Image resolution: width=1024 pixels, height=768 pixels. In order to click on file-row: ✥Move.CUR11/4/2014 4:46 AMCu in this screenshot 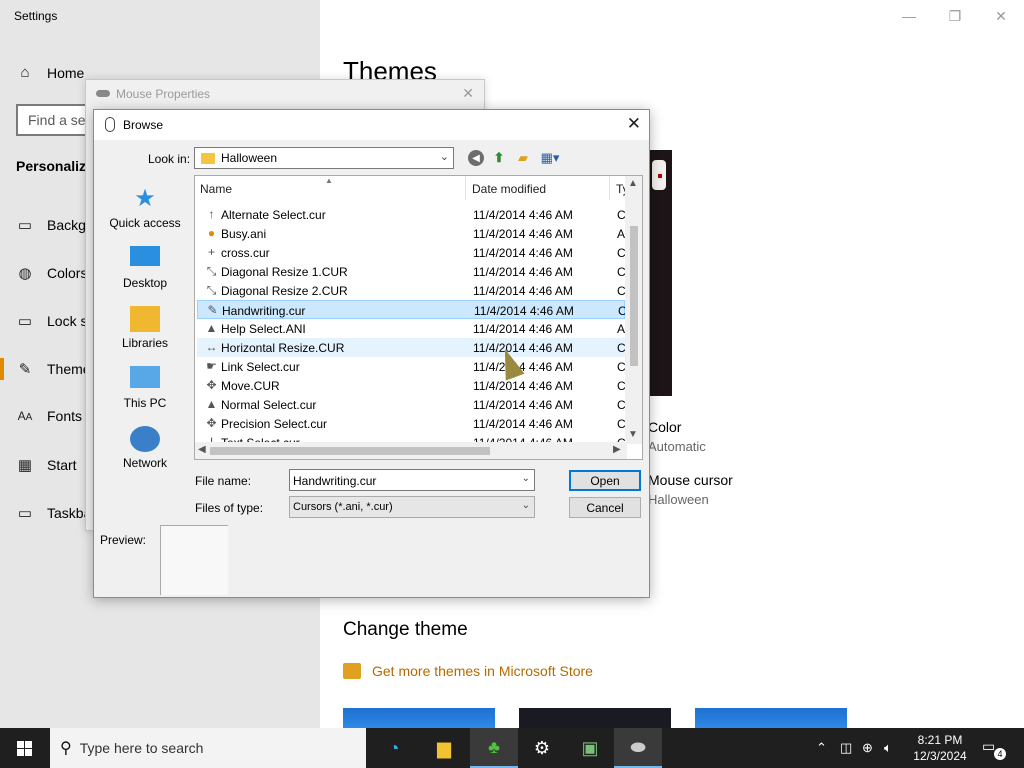, I will do `click(412, 385)`.